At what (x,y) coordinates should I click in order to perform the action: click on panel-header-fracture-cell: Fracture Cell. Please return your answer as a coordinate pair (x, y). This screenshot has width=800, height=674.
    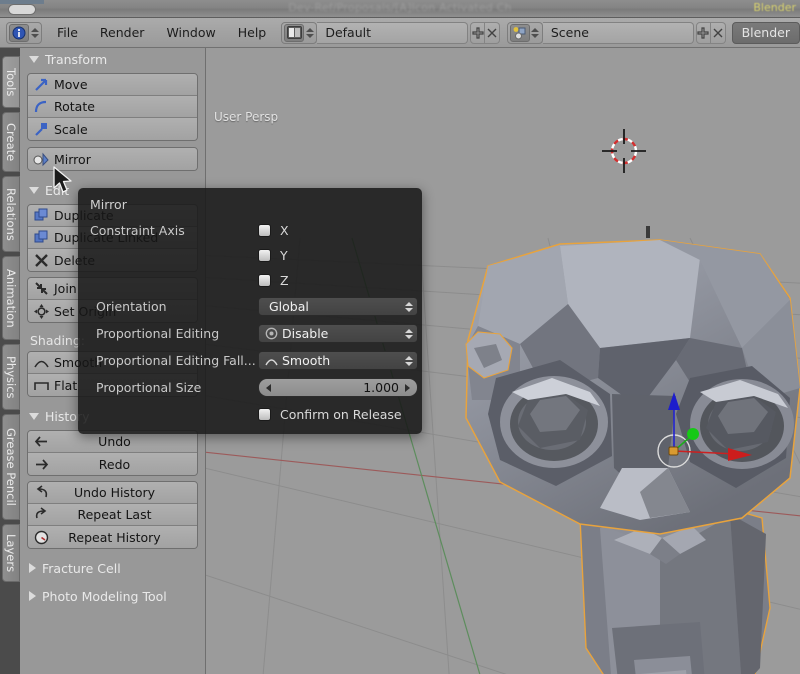
    Looking at the image, I should click on (112, 568).